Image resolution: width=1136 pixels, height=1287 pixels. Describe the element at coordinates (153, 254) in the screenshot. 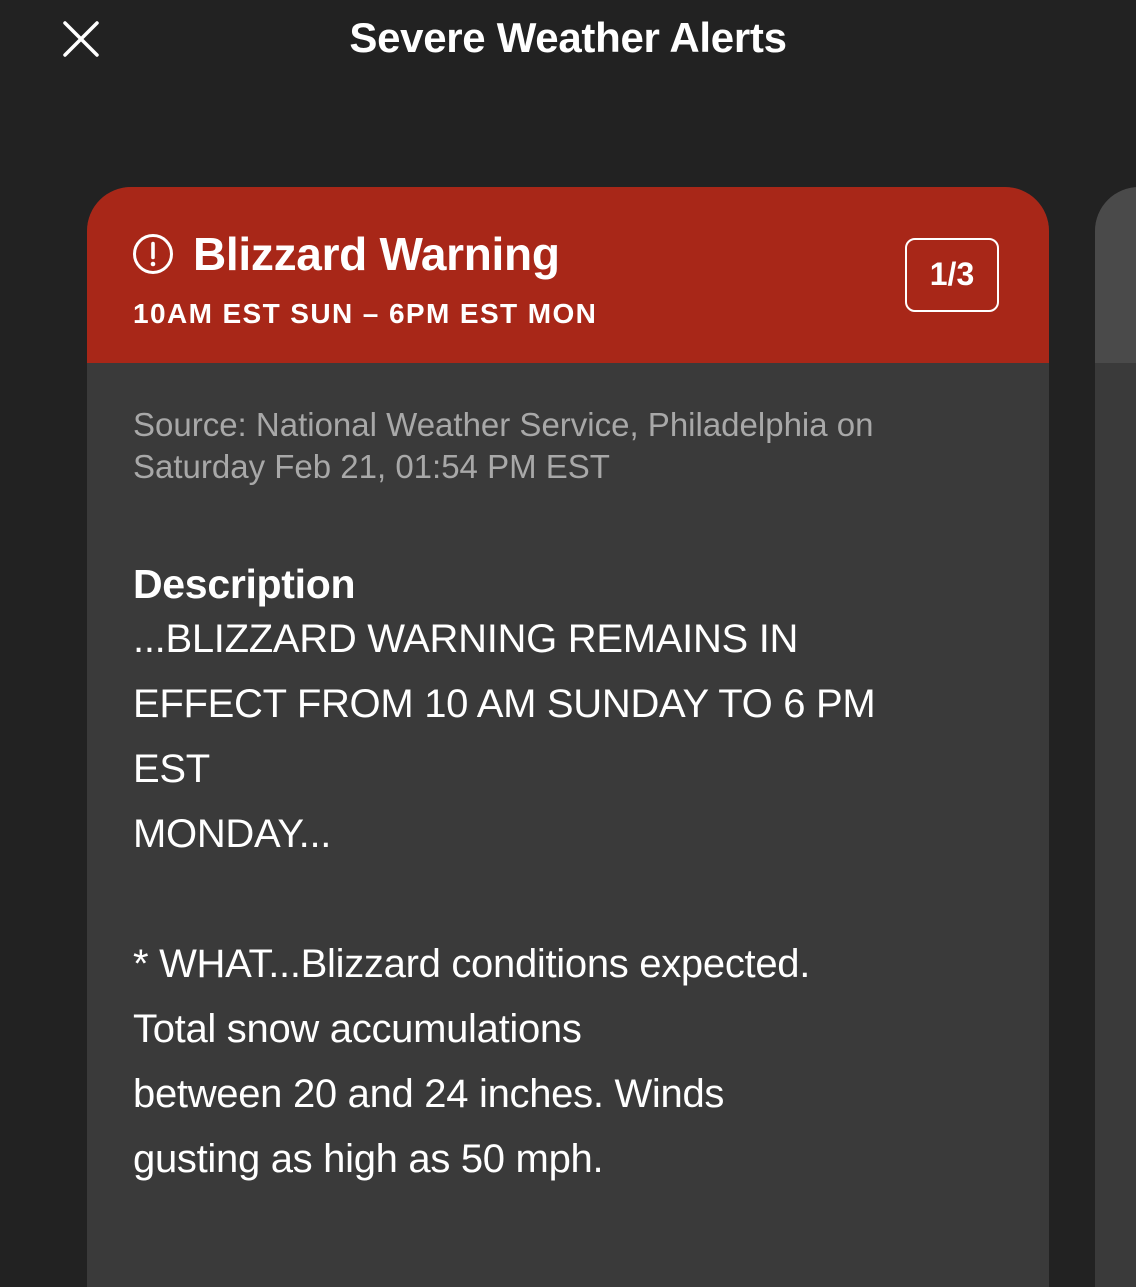

I see `alert-circle-icon` at that location.